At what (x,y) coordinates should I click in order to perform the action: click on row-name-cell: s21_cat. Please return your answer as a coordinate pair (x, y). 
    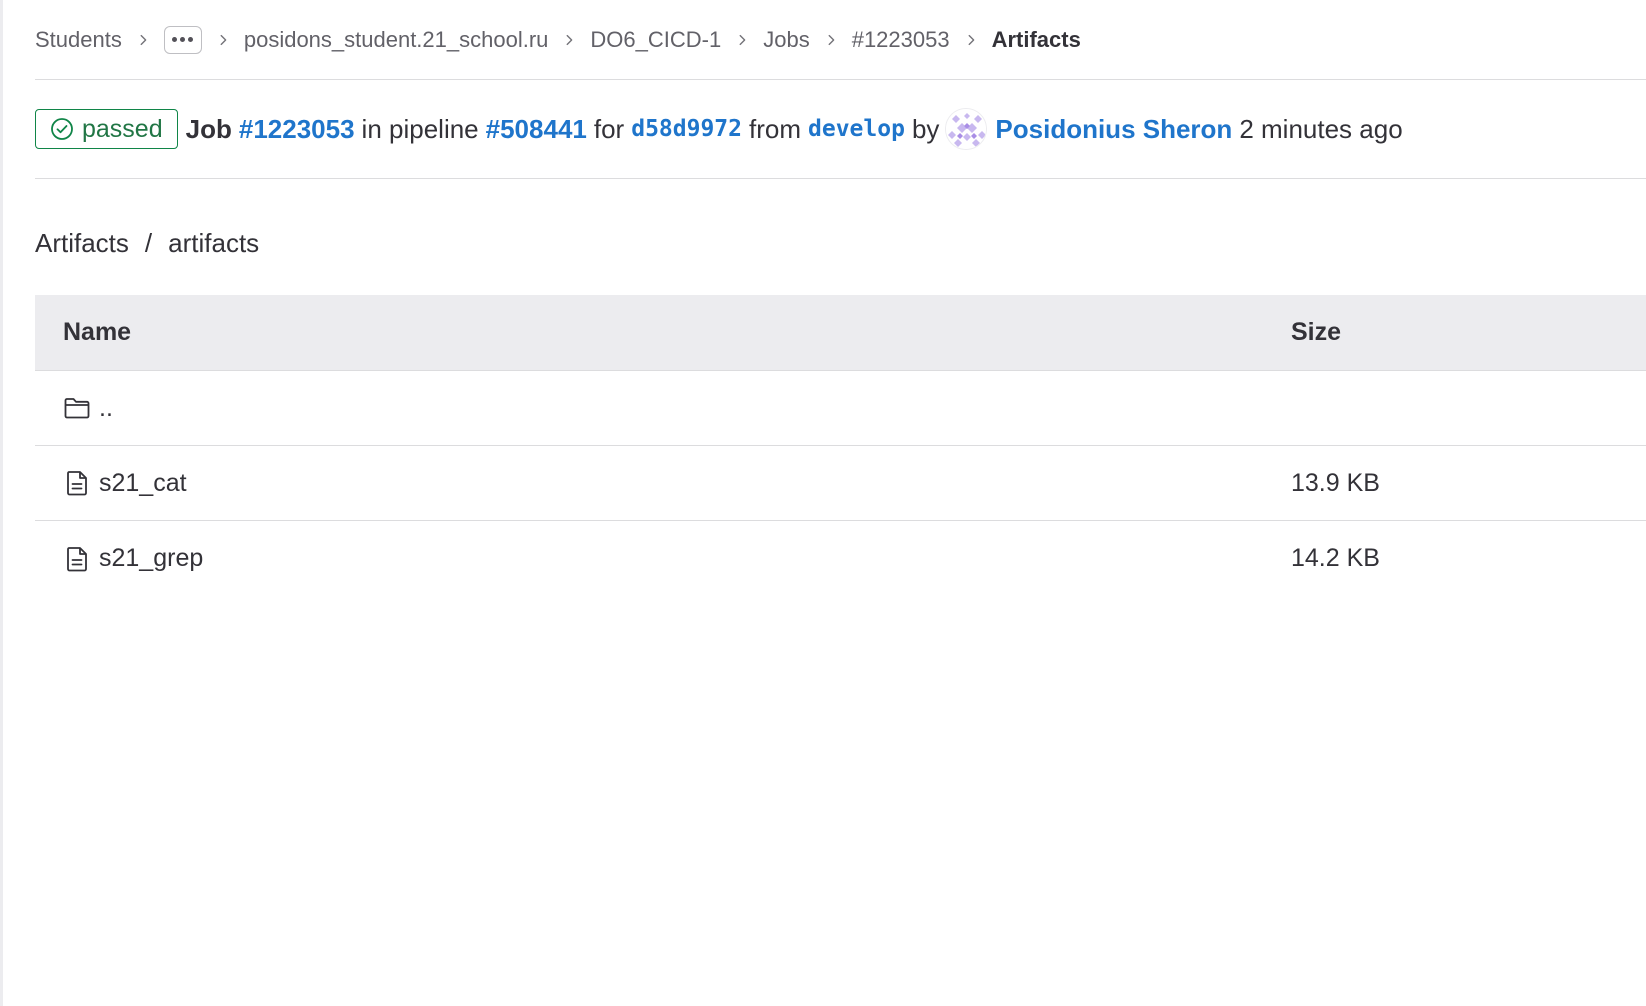
    Looking at the image, I should click on (663, 483).